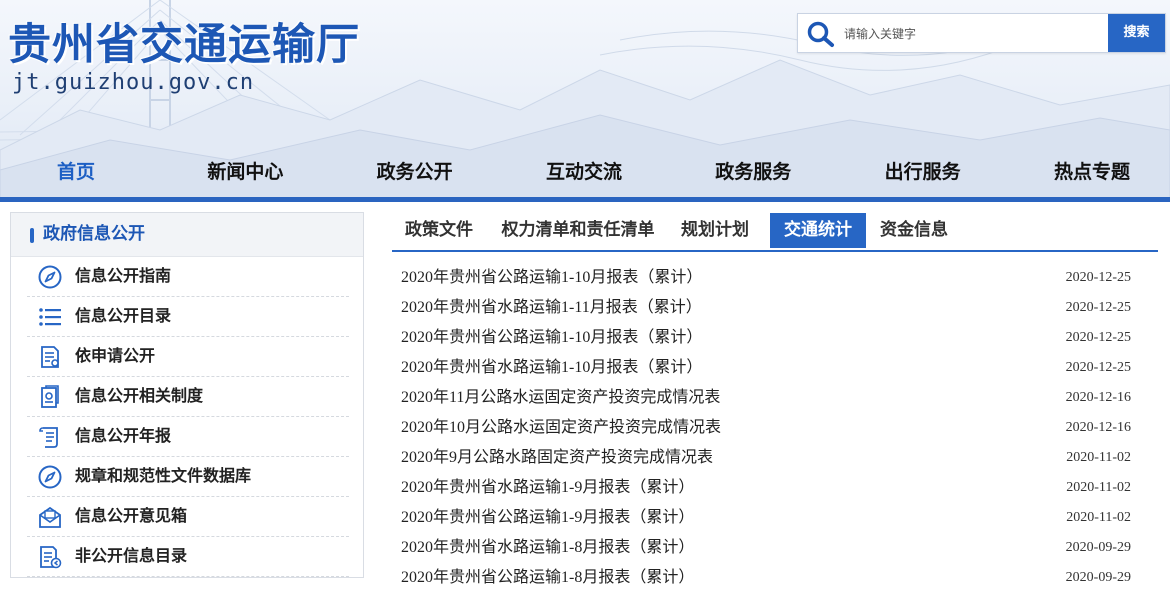 This screenshot has width=1170, height=593. Describe the element at coordinates (775, 398) in the screenshot. I see `list-item: 2020年11月公路水运固定资产投资完成情况表 2020-12-16` at that location.